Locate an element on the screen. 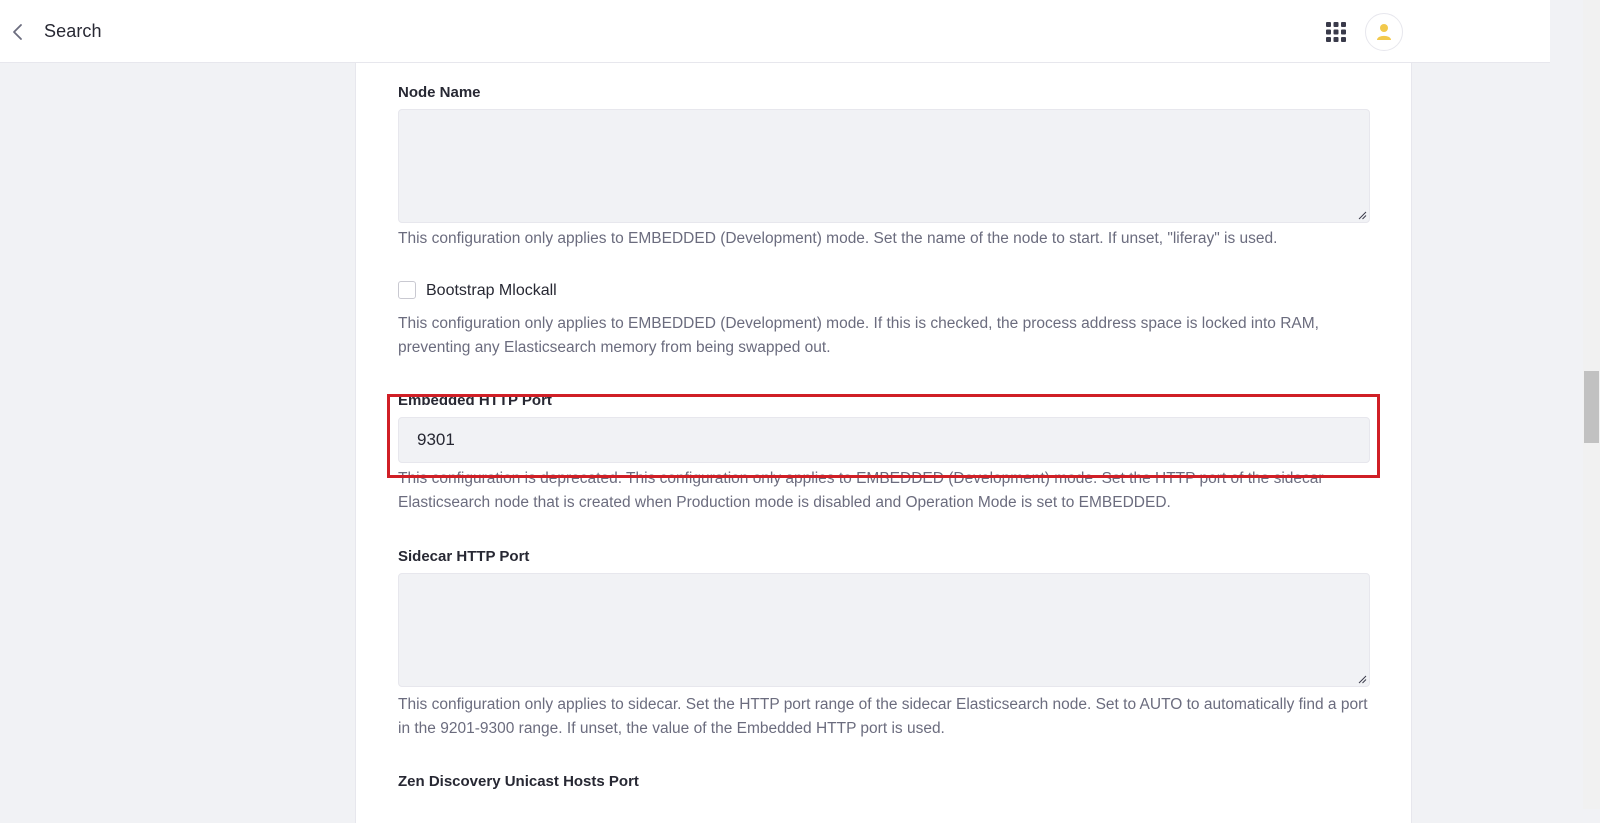  page-gutter is located at coordinates (1566, 404).